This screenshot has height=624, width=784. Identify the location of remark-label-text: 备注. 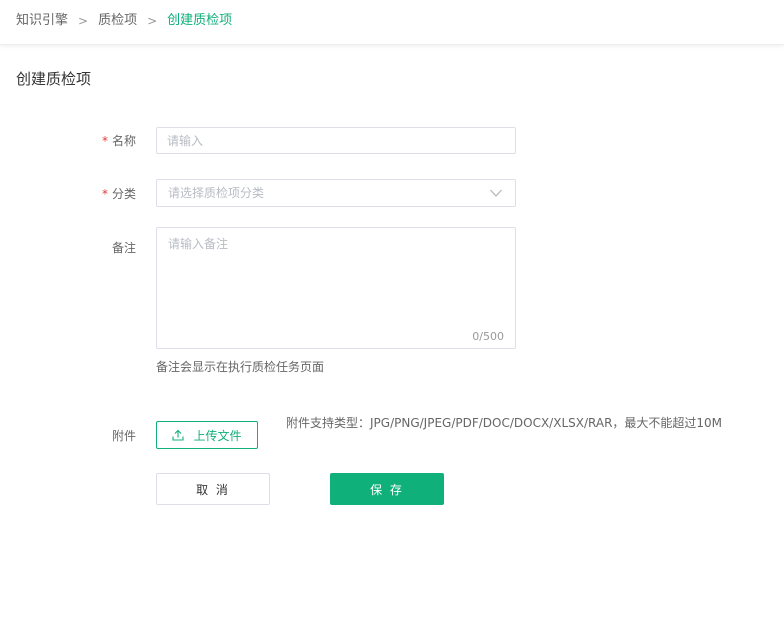
(123, 248).